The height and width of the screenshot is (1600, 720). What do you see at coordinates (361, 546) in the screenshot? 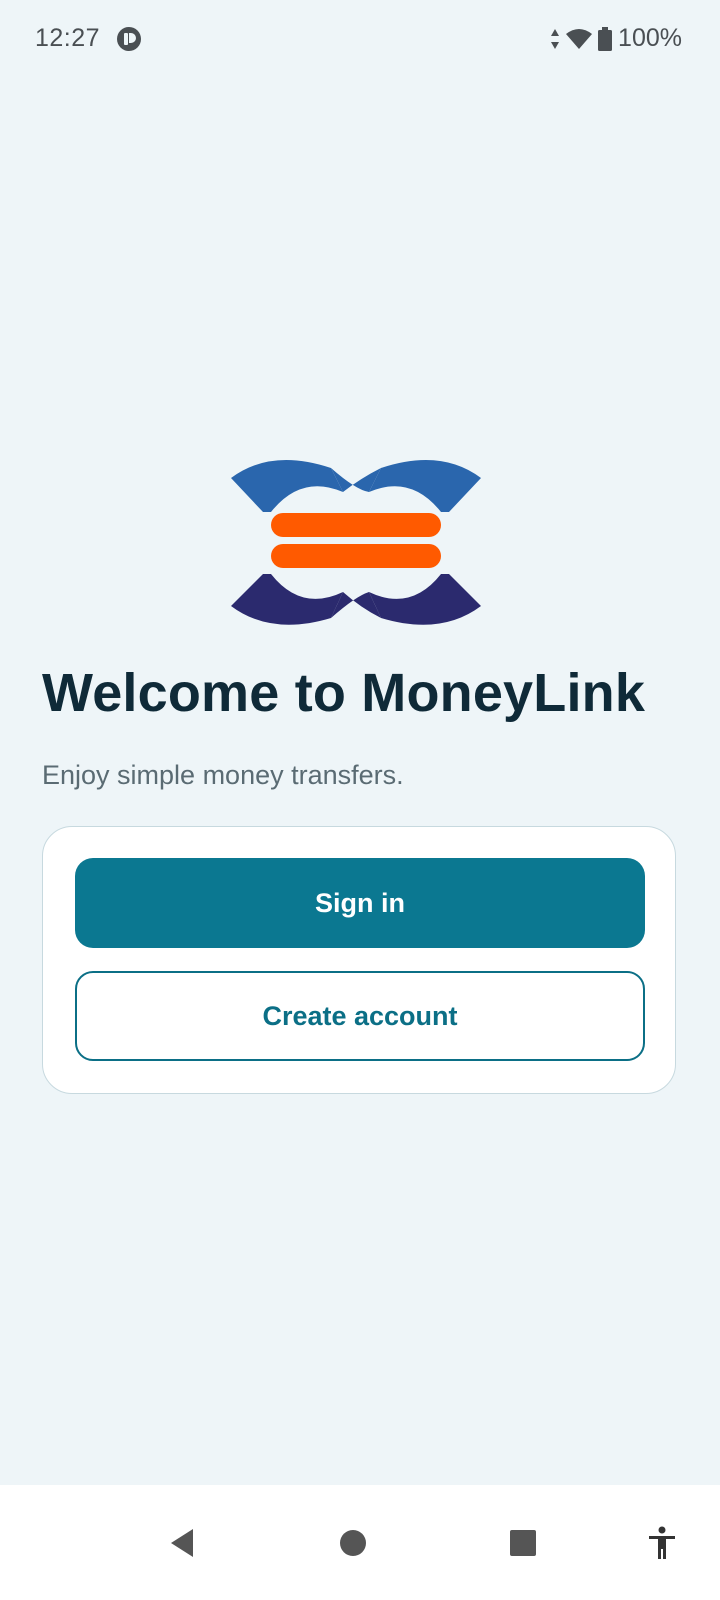
I see `moneylink-logo` at bounding box center [361, 546].